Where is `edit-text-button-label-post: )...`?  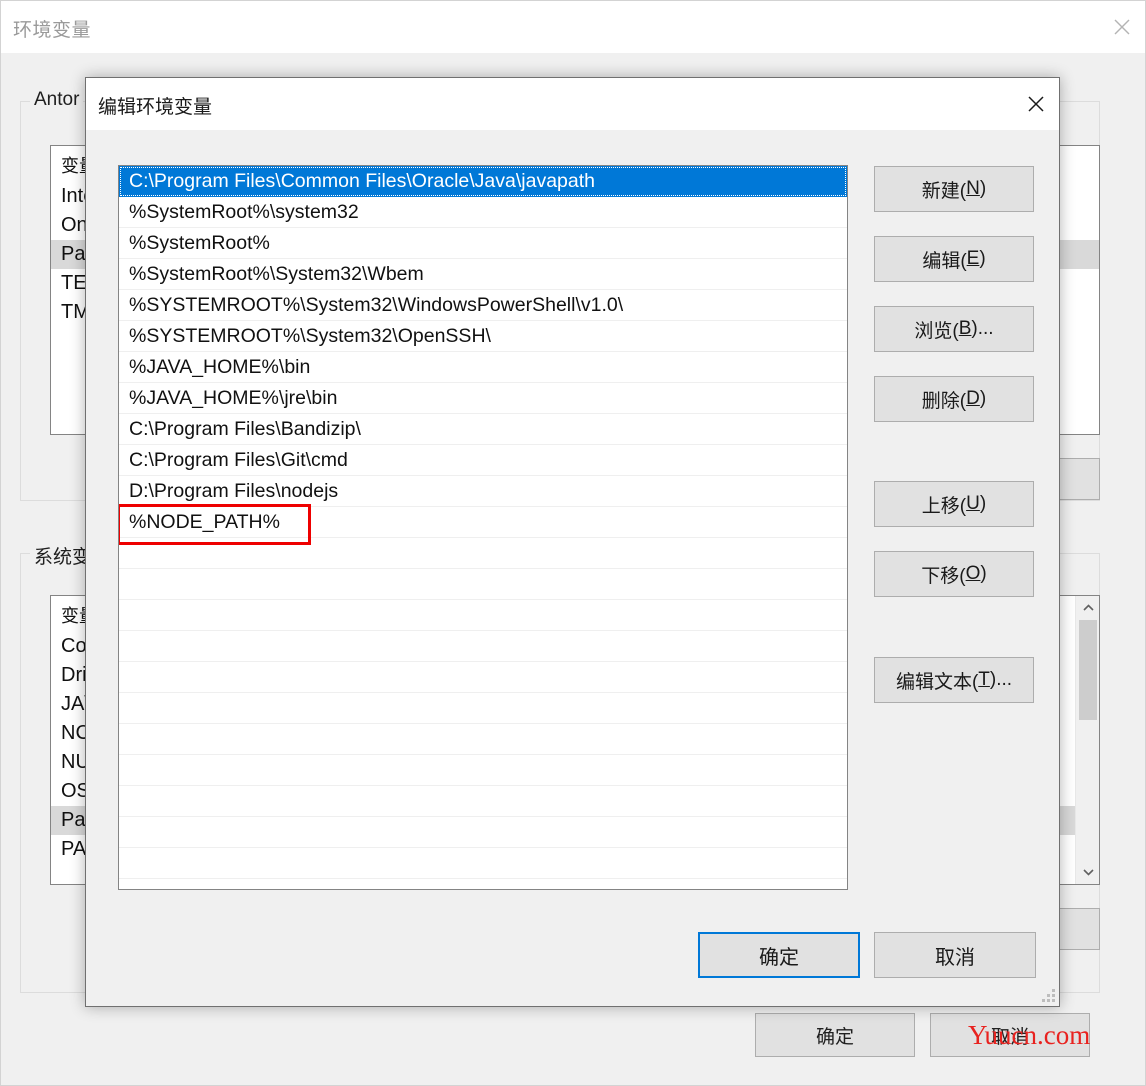
edit-text-button-label-post: )... is located at coordinates (1001, 679).